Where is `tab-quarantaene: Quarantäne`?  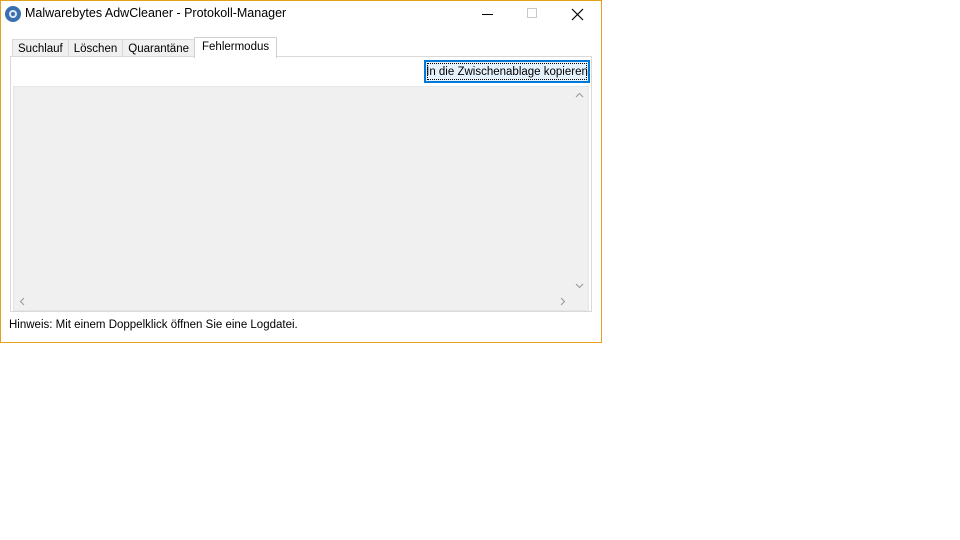
tab-quarantaene: Quarantäne is located at coordinates (158, 48).